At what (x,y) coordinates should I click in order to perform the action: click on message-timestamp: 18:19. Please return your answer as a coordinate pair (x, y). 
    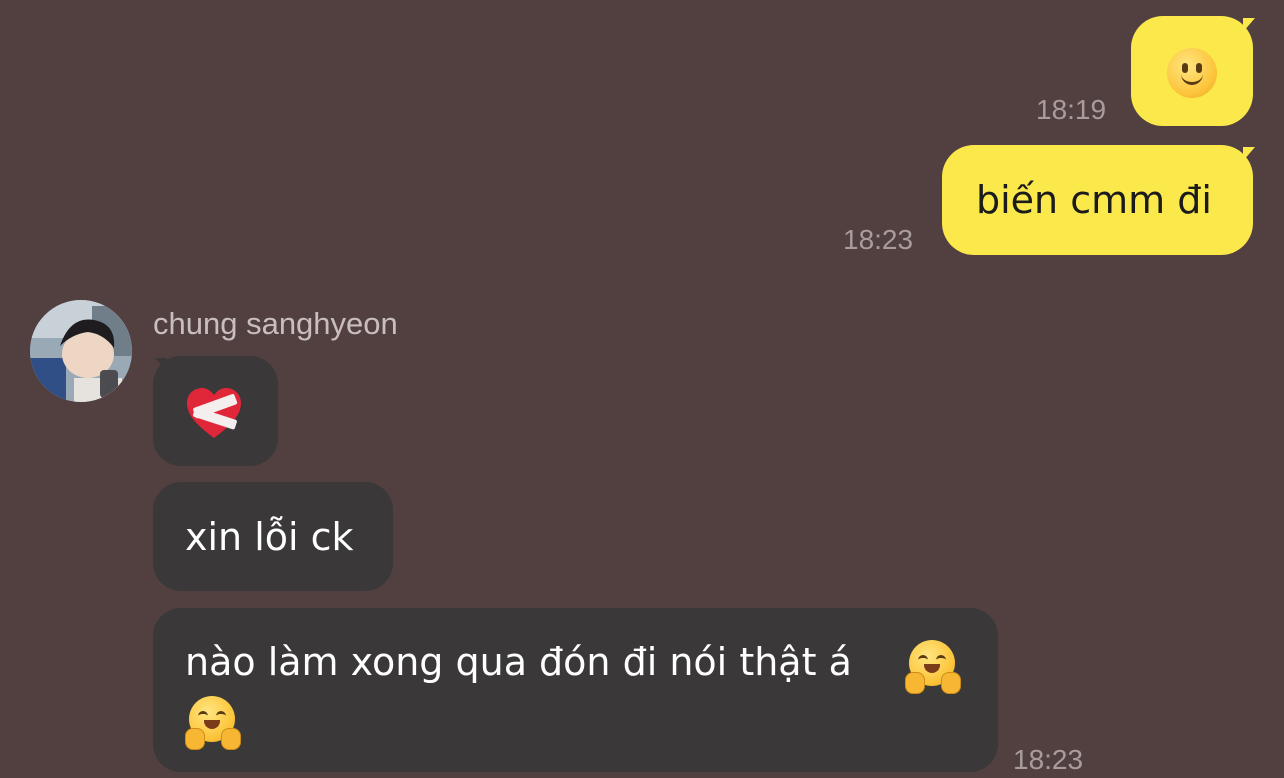
    Looking at the image, I should click on (1071, 109).